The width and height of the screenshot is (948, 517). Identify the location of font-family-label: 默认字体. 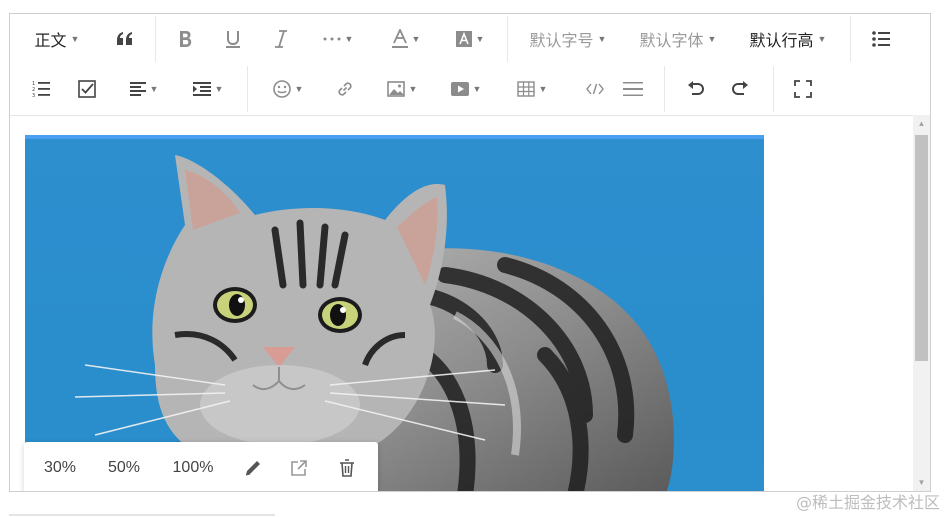
(671, 41).